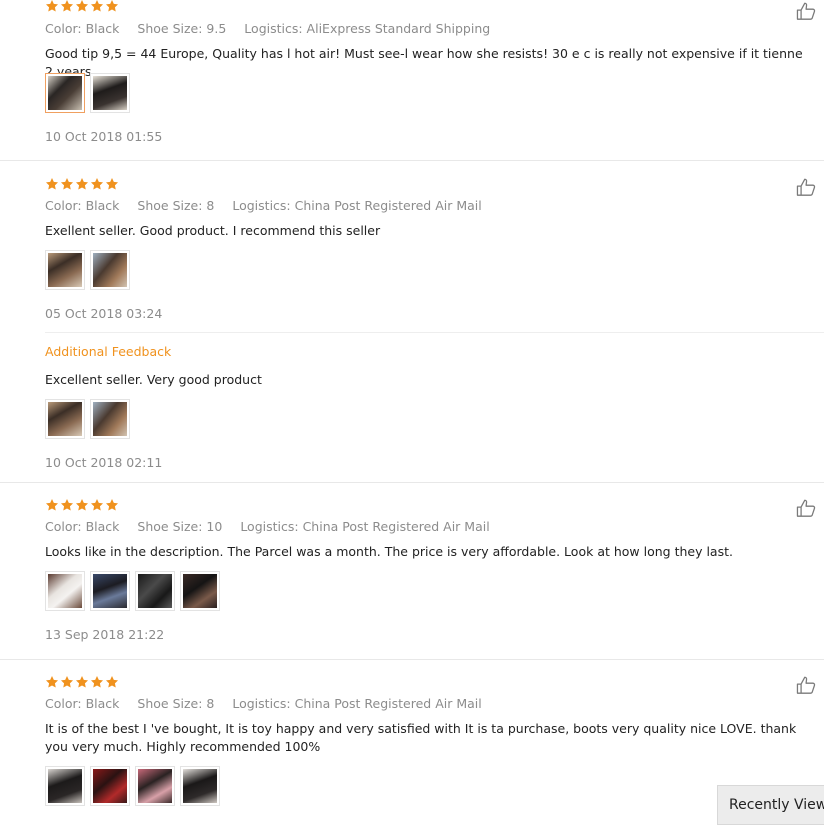 The width and height of the screenshot is (824, 825). Describe the element at coordinates (104, 462) in the screenshot. I see `additional-feedback-date: 10 Oct 2018 02:11` at that location.